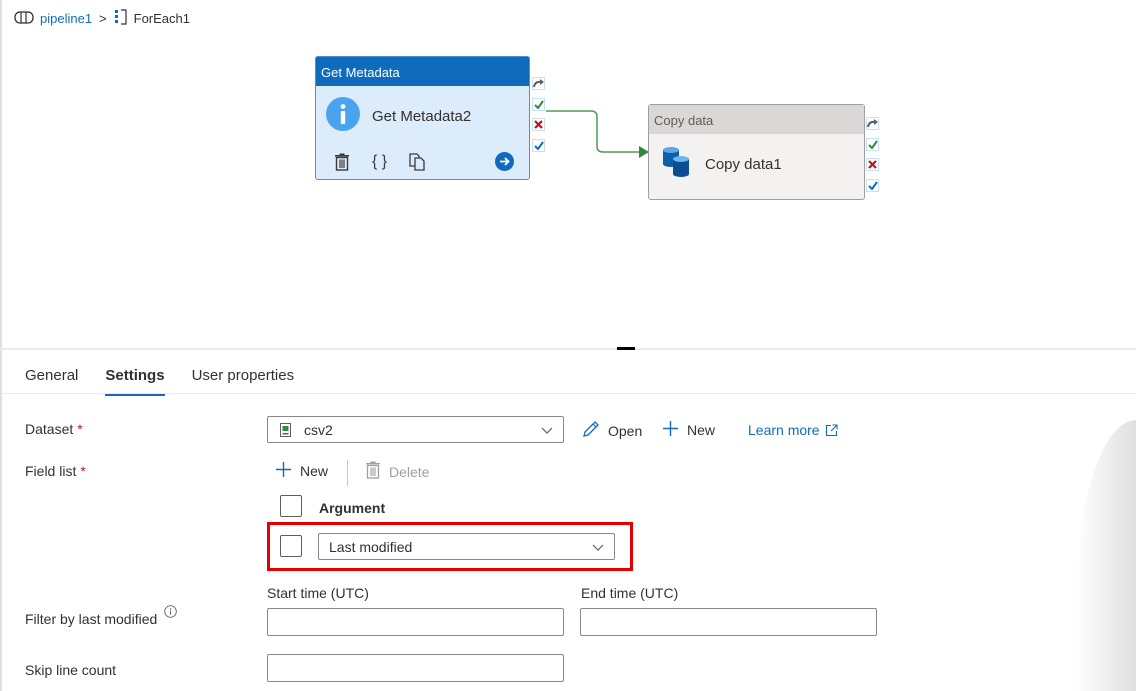 This screenshot has height=691, width=1136. I want to click on end-time-input, so click(728, 622).